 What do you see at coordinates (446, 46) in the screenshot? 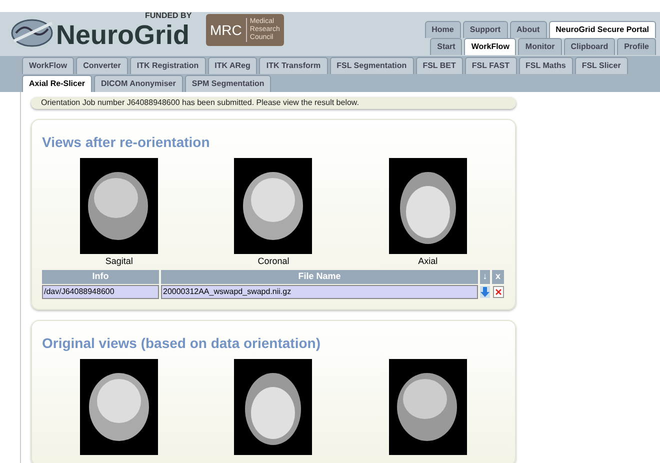
I see `portal-tab: Start` at bounding box center [446, 46].